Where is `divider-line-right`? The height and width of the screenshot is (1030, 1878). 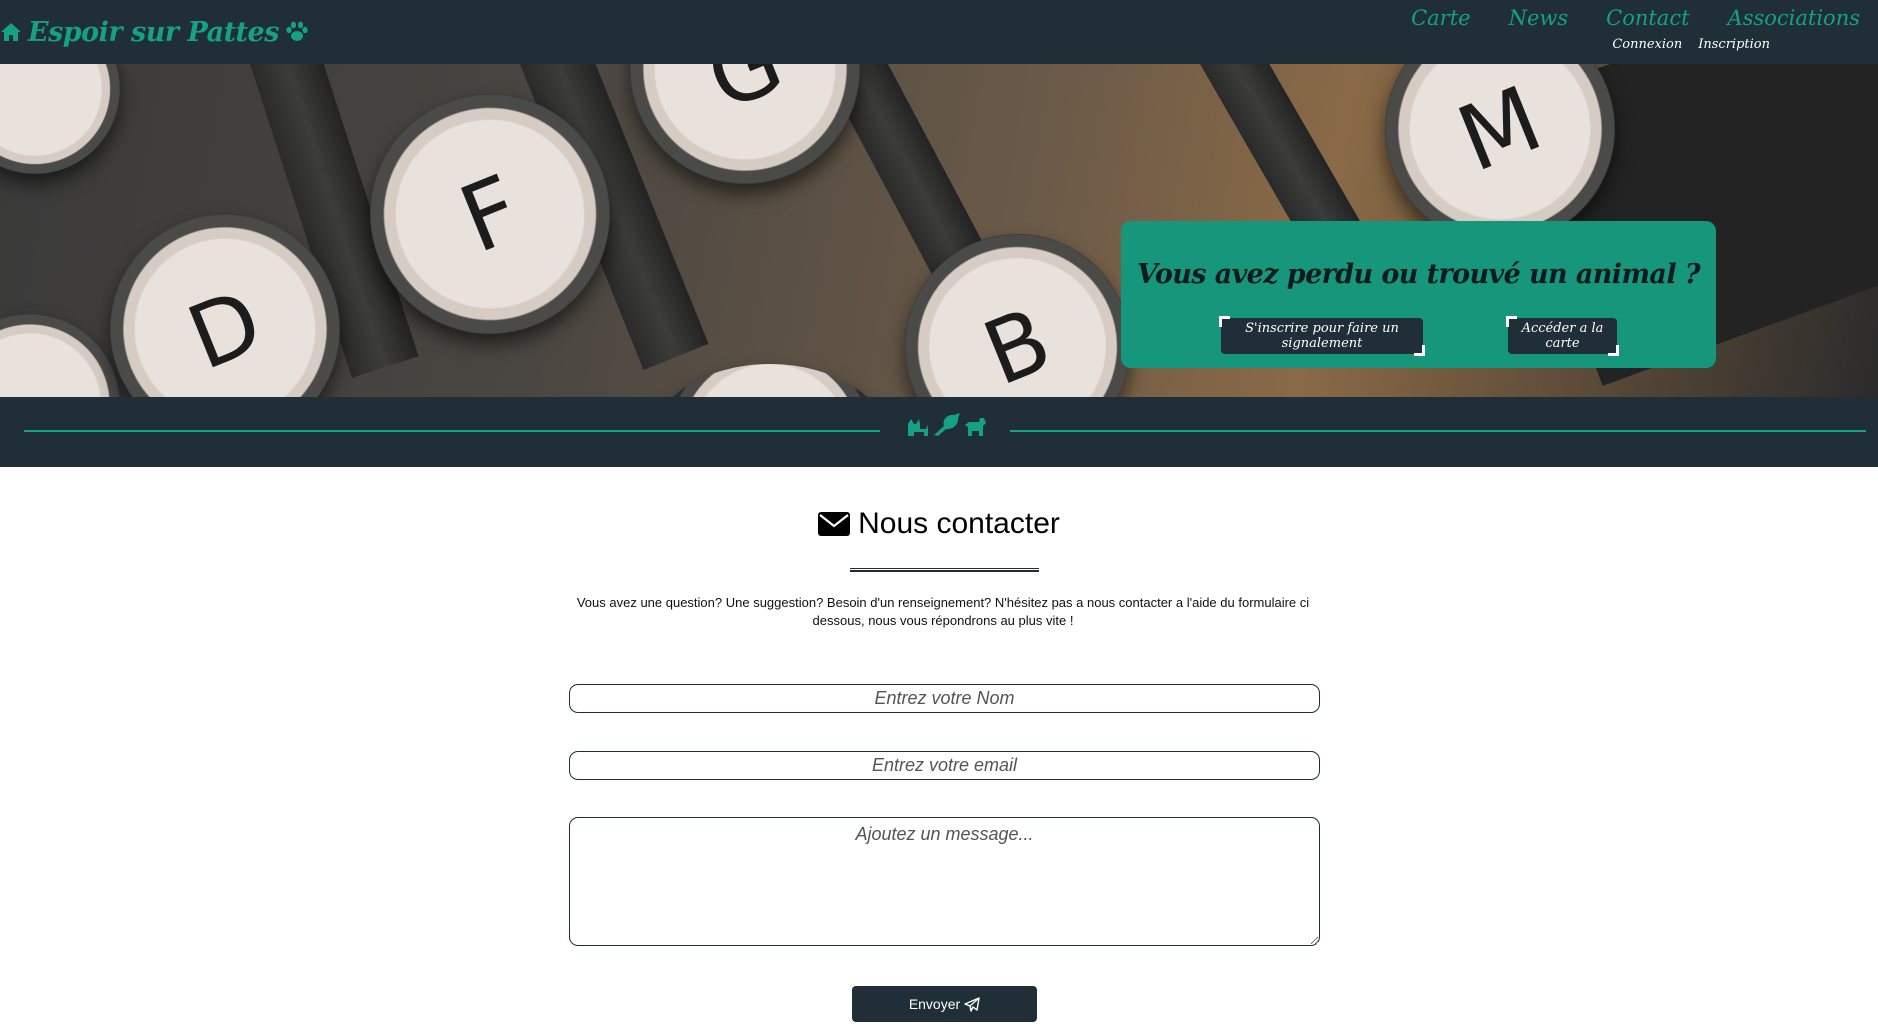
divider-line-right is located at coordinates (1438, 431).